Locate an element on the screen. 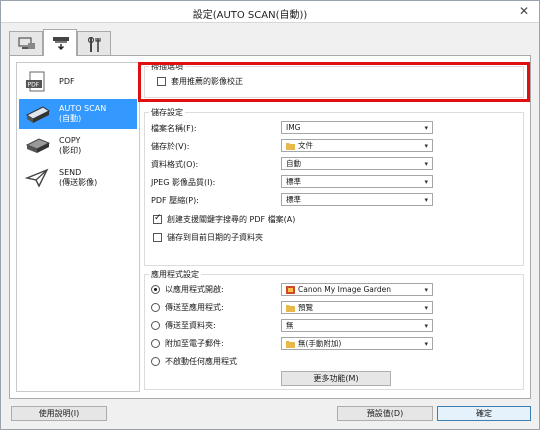  send-to-folder-select: 無 ▾ is located at coordinates (357, 325).